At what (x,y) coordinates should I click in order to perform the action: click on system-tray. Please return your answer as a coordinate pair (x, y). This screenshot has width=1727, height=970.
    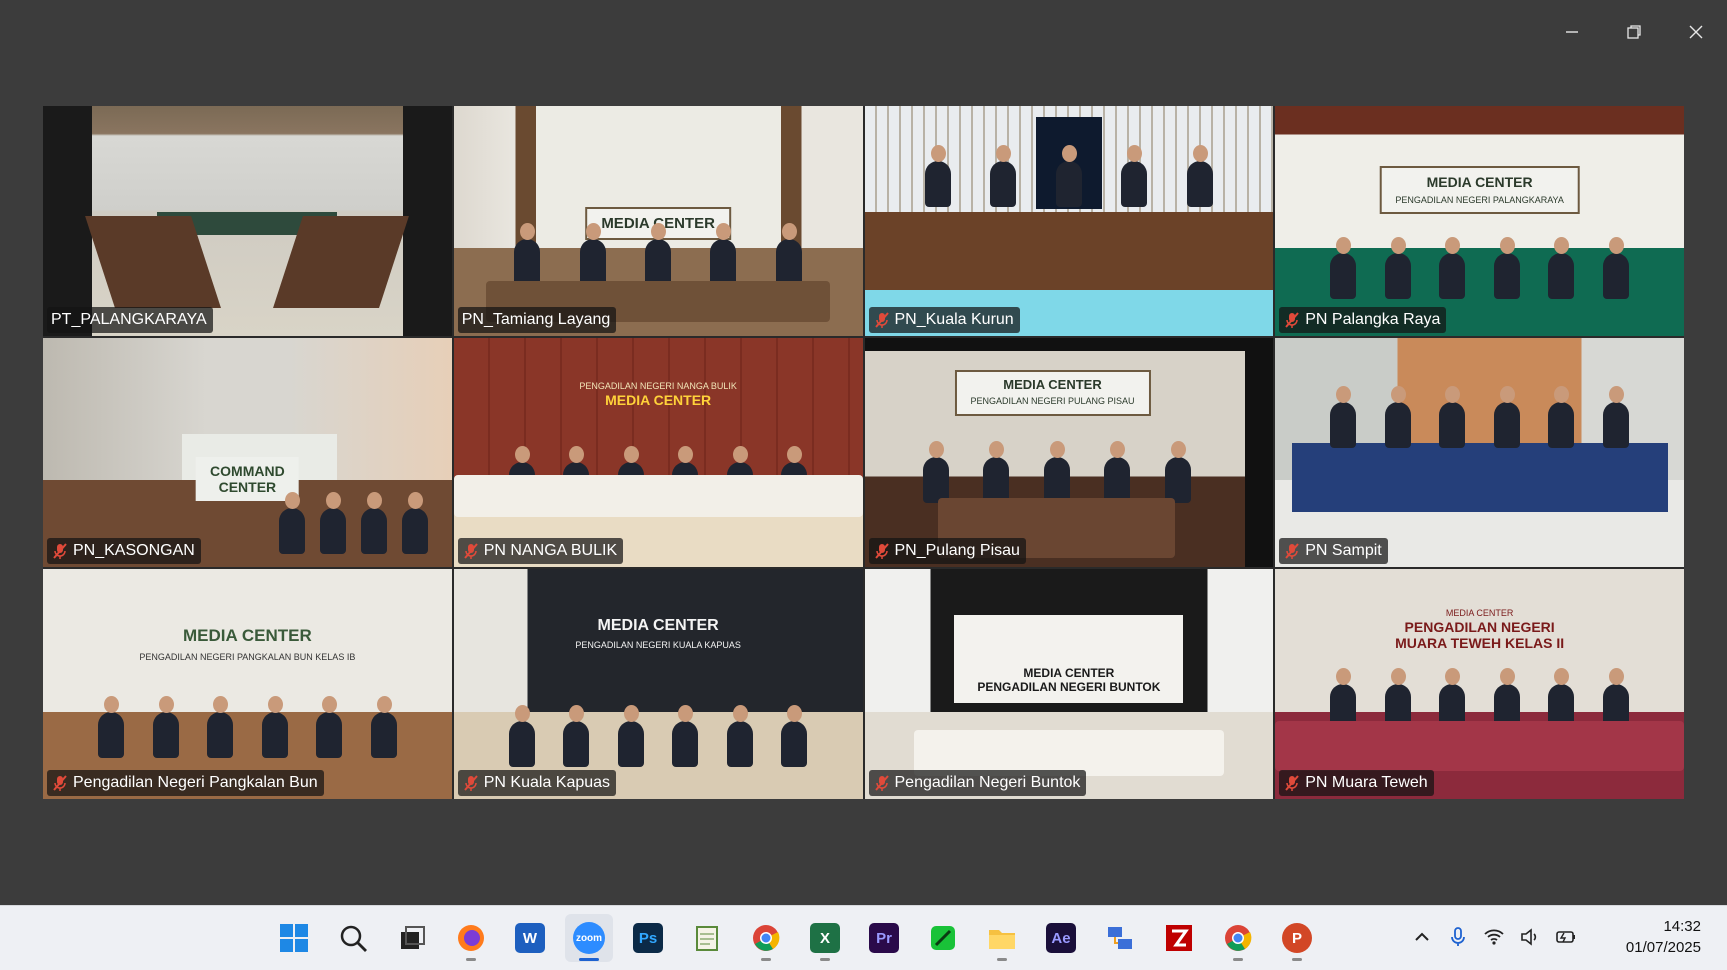
    Looking at the image, I should click on (1494, 937).